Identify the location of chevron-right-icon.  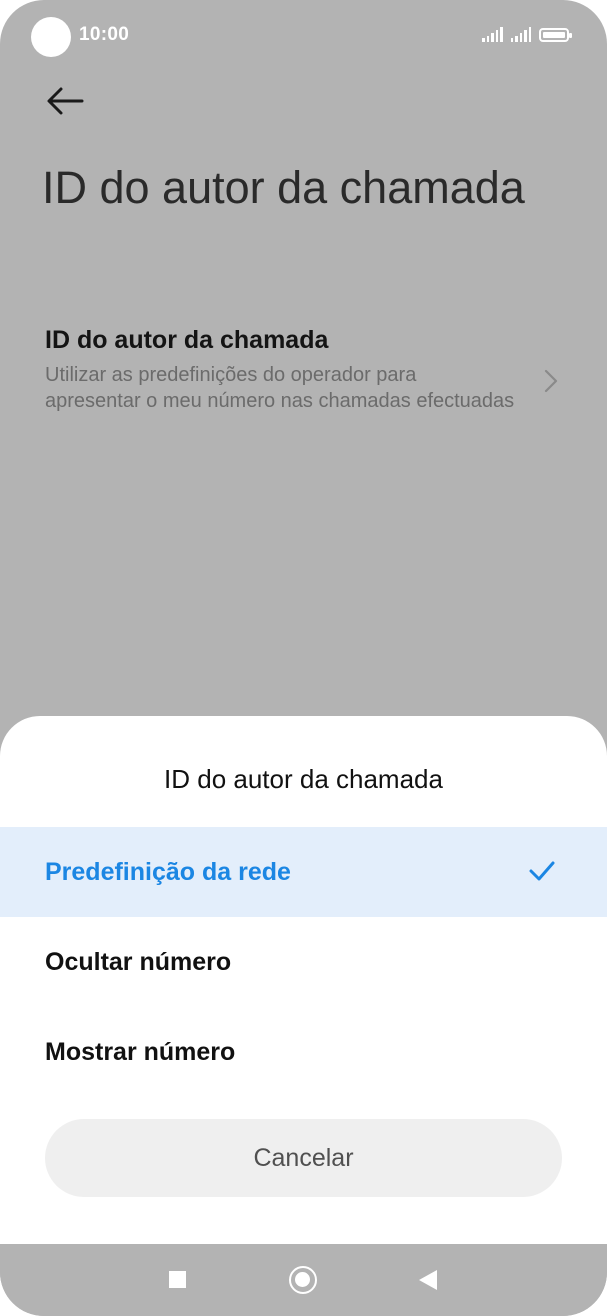
(551, 381).